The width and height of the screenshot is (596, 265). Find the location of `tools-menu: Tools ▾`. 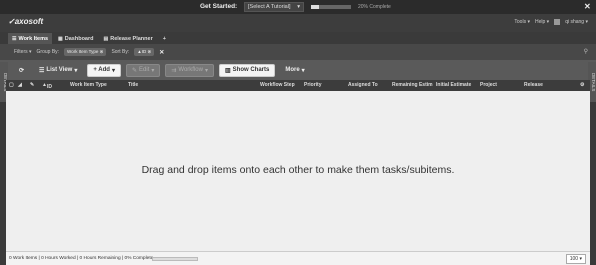

tools-menu: Tools ▾ is located at coordinates (522, 22).